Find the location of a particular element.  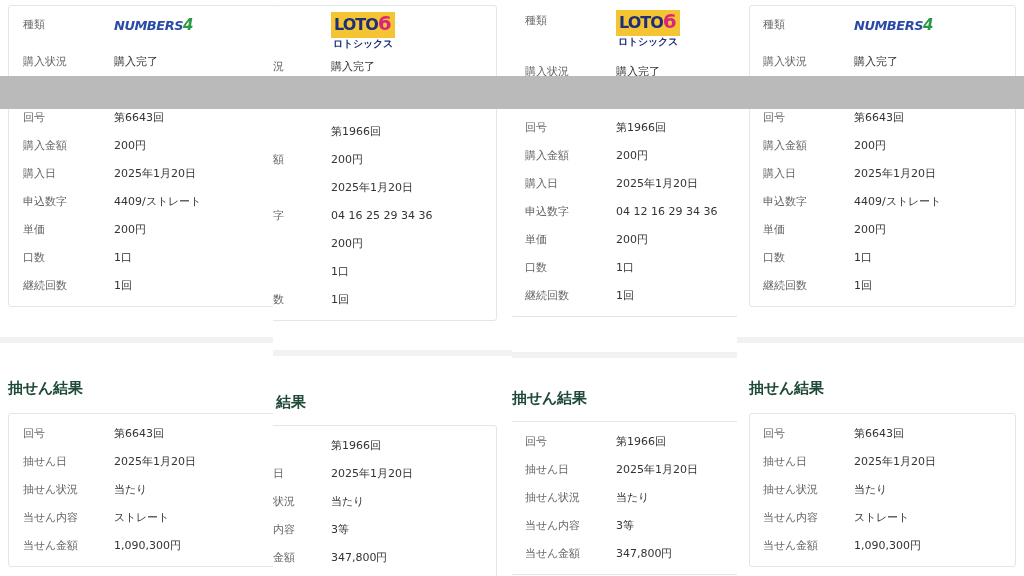

field-label: 数 is located at coordinates (278, 299).